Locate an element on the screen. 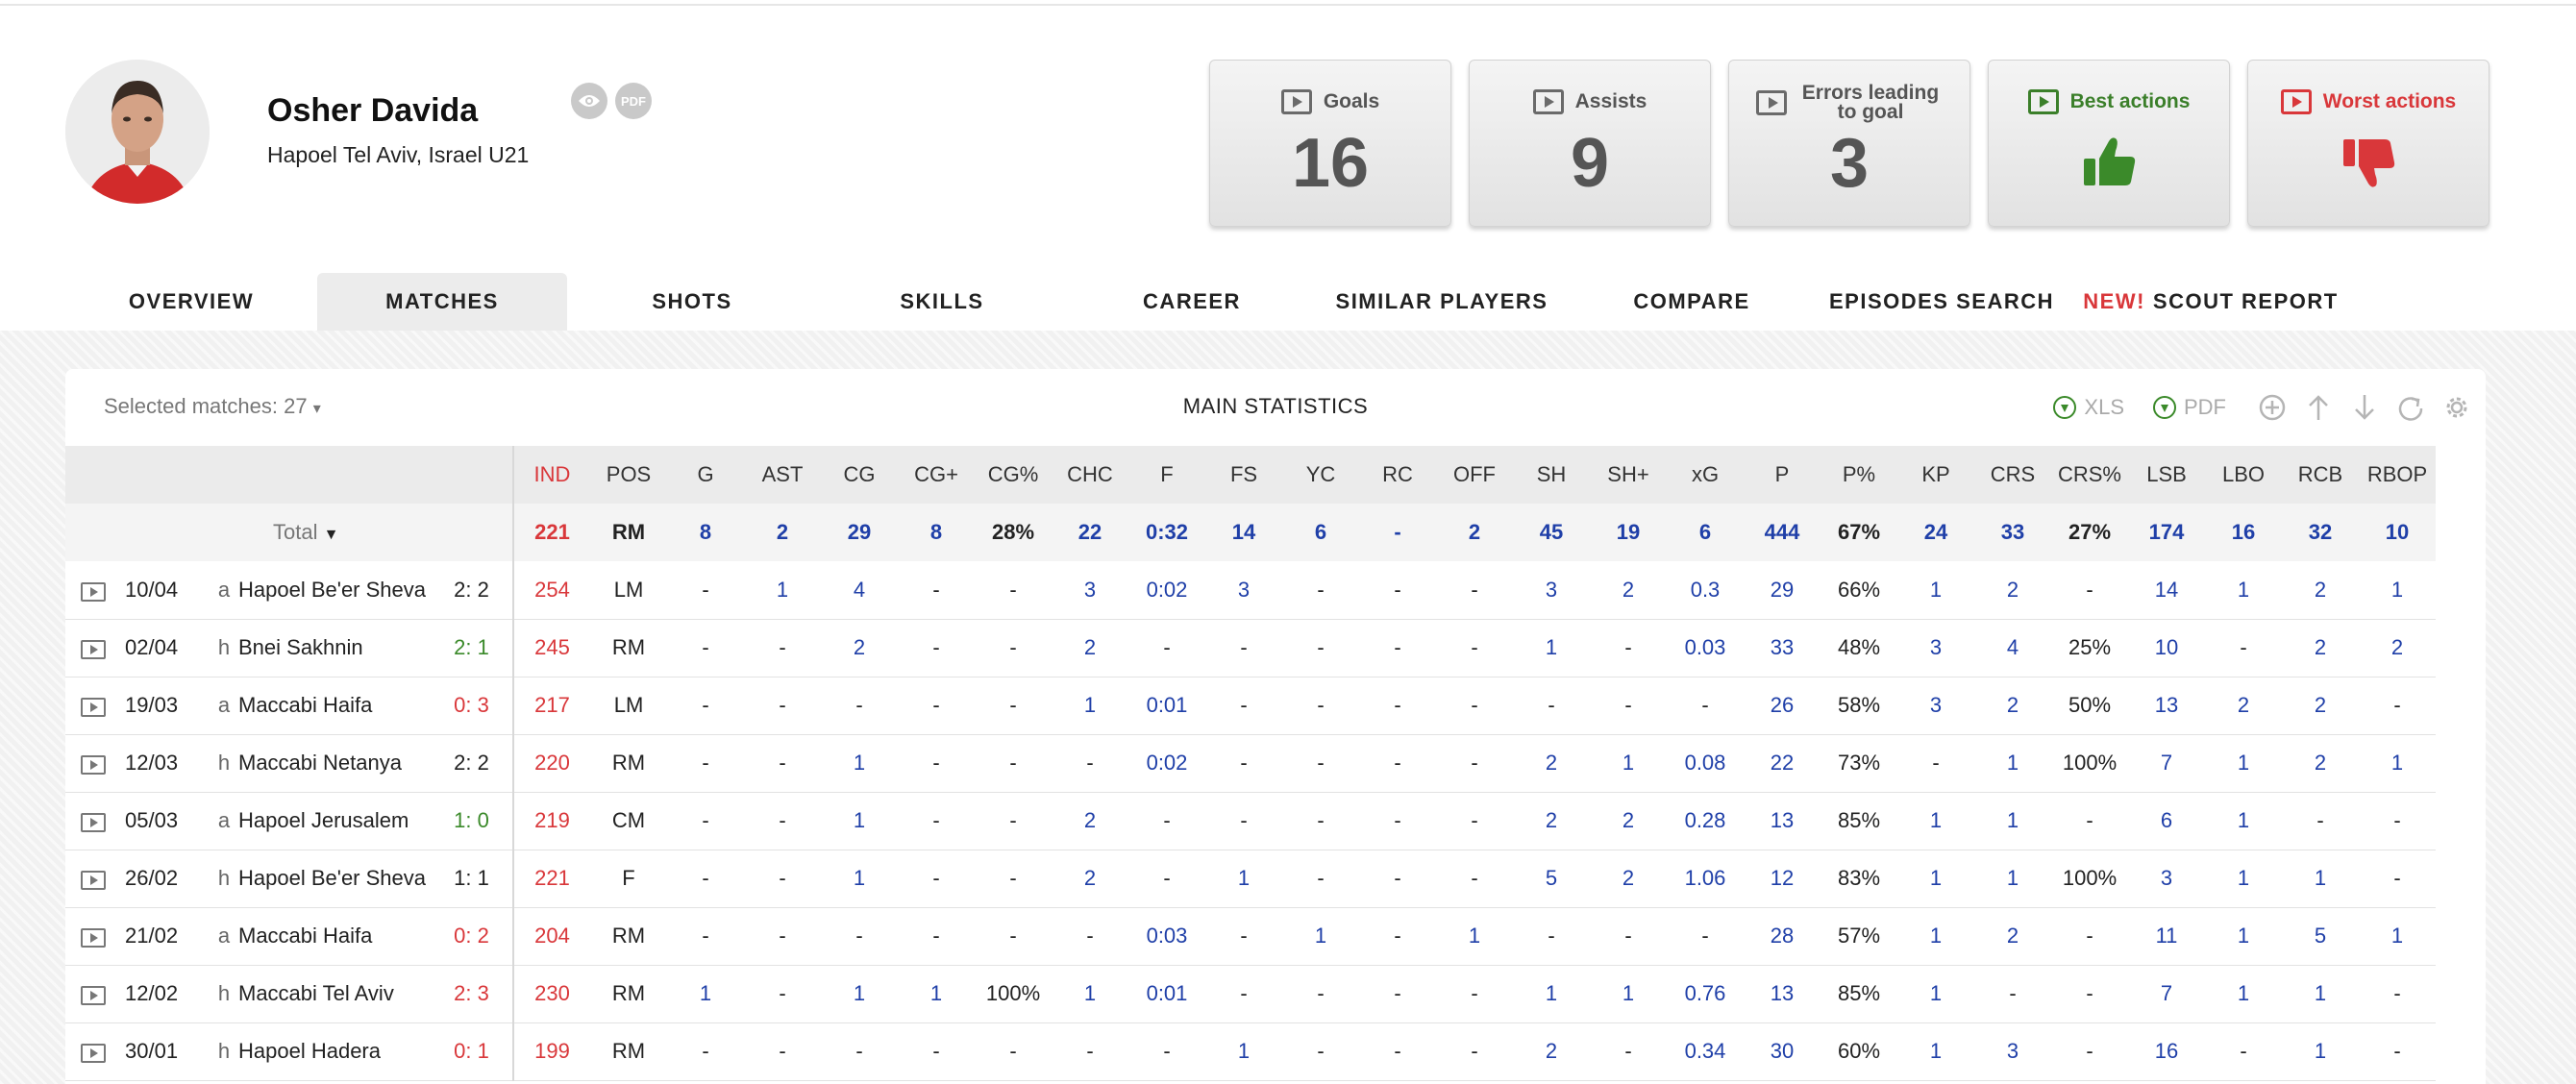 This screenshot has width=2576, height=1084. col-header: CG% is located at coordinates (1014, 475).